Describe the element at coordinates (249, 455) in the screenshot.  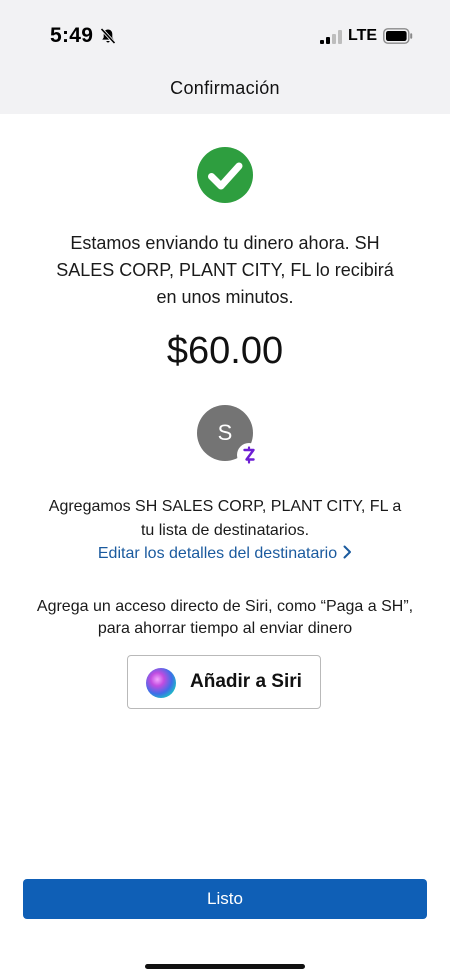
I see `zelle-icon` at that location.